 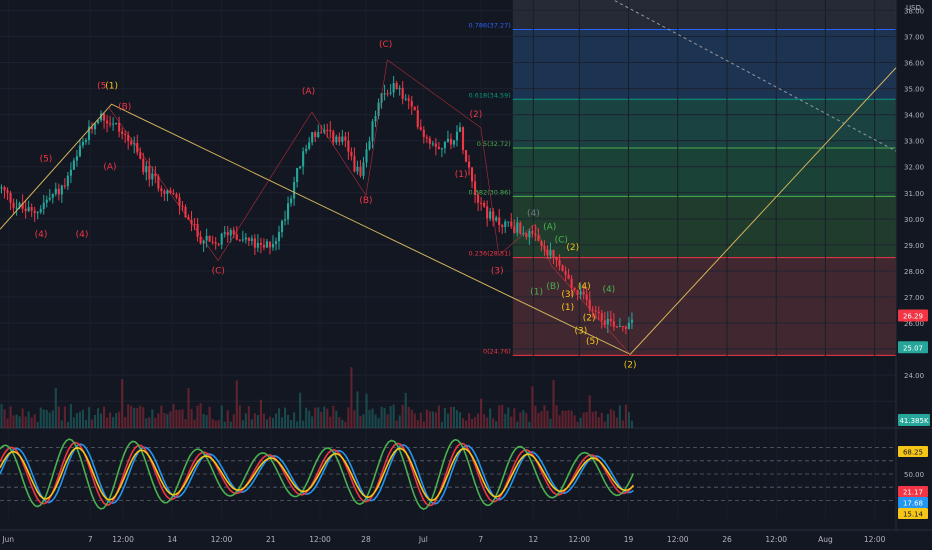 What do you see at coordinates (914, 90) in the screenshot?
I see `price-tick-label: 35.00` at bounding box center [914, 90].